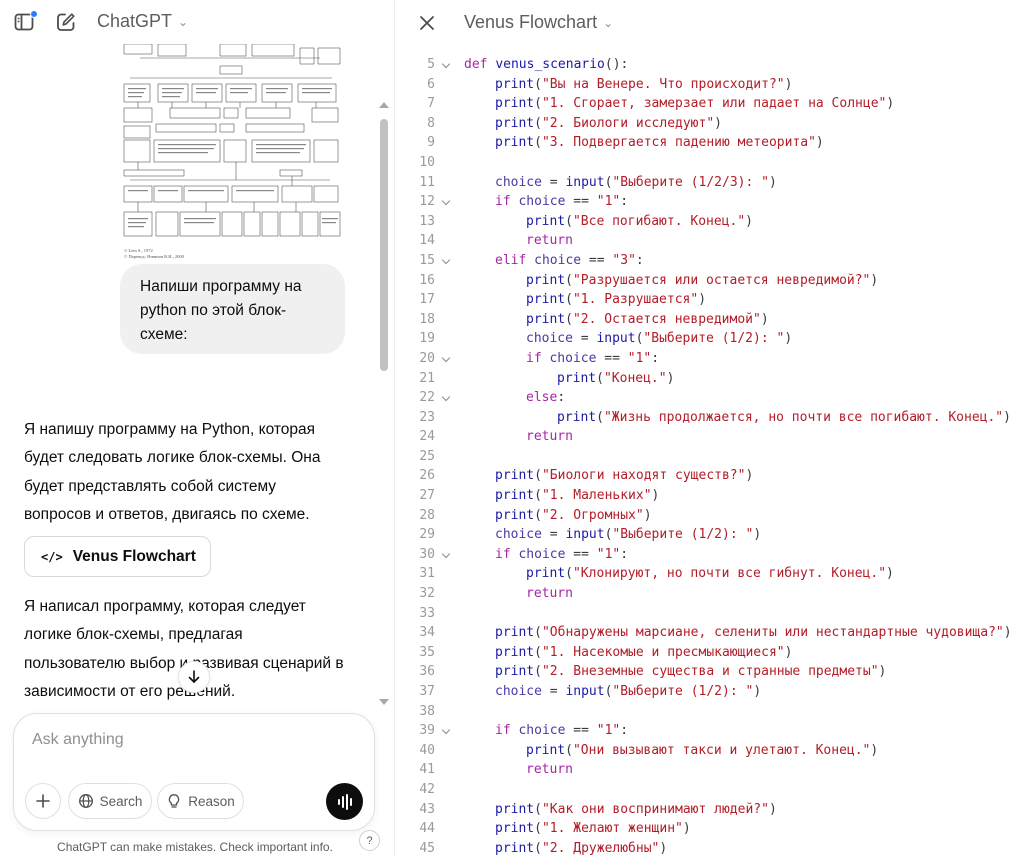  Describe the element at coordinates (480, 64) in the screenshot. I see `code-token: def` at that location.